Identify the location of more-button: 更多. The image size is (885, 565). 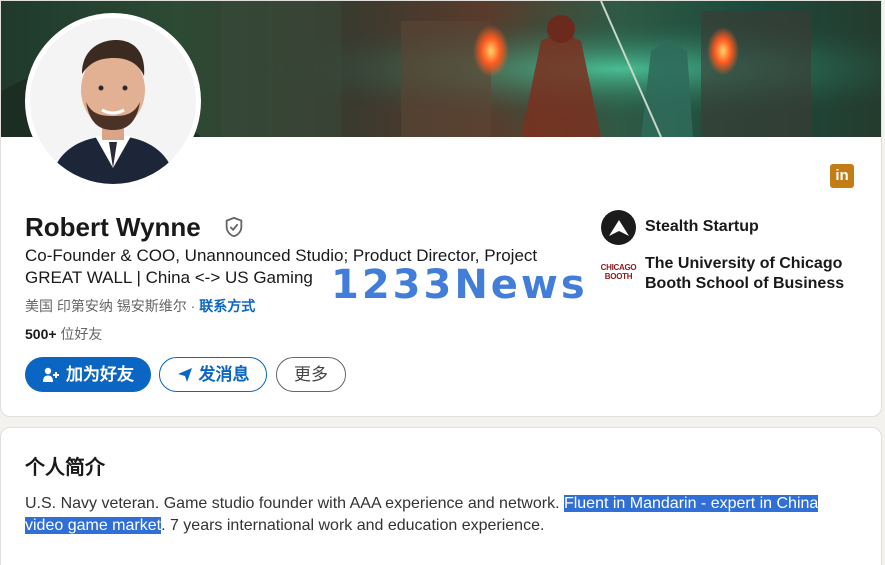
(311, 374).